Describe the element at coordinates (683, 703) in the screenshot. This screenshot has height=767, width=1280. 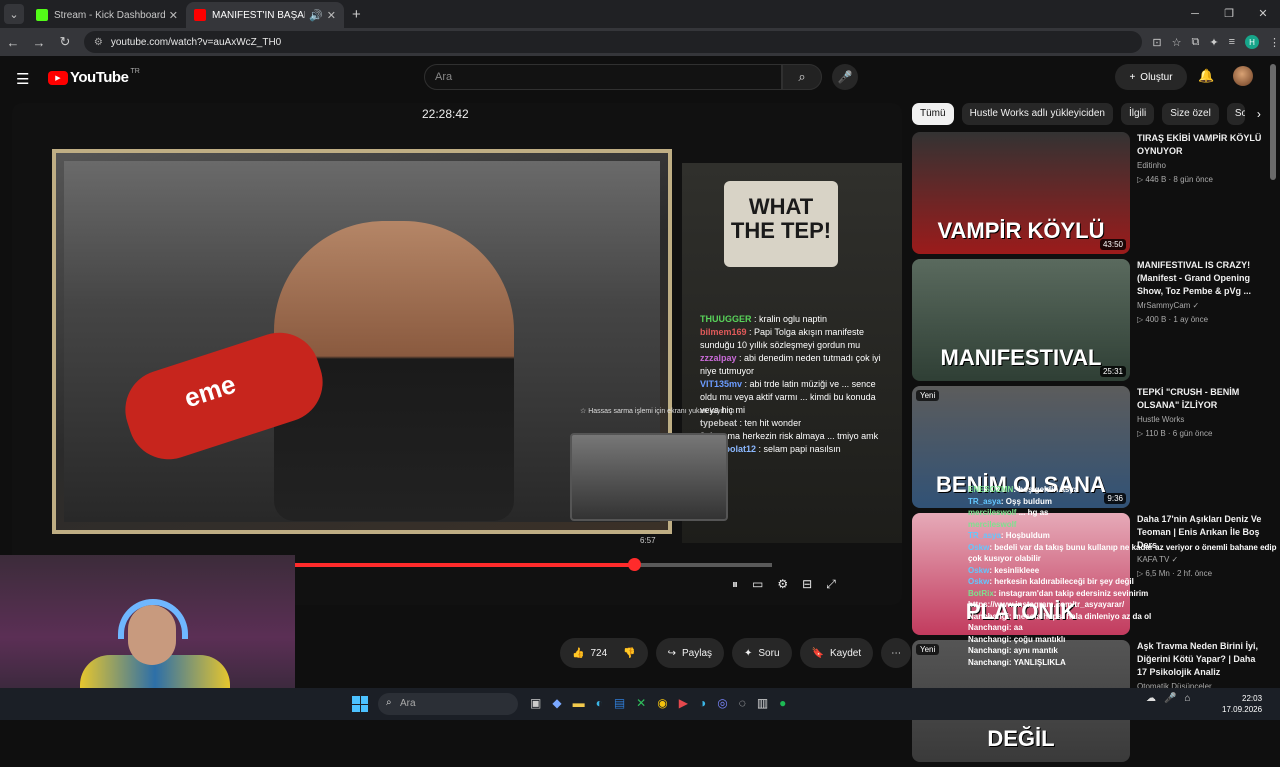
I see `recorder-icon: ▶` at that location.